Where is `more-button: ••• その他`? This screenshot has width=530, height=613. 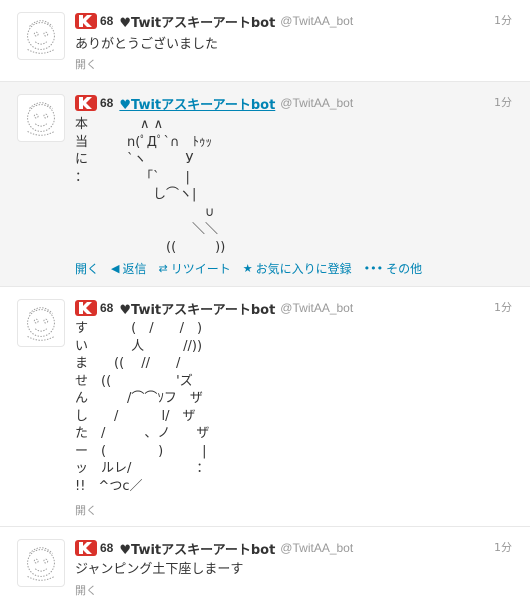 more-button: ••• その他 is located at coordinates (393, 268).